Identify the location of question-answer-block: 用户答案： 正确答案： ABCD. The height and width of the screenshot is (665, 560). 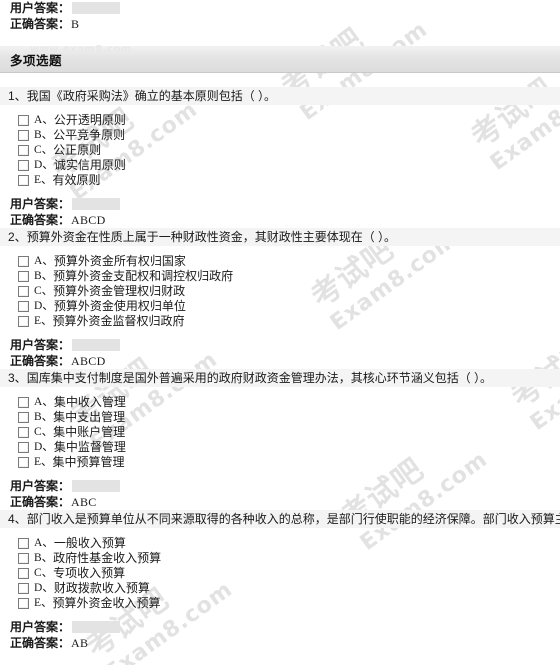
(280, 212).